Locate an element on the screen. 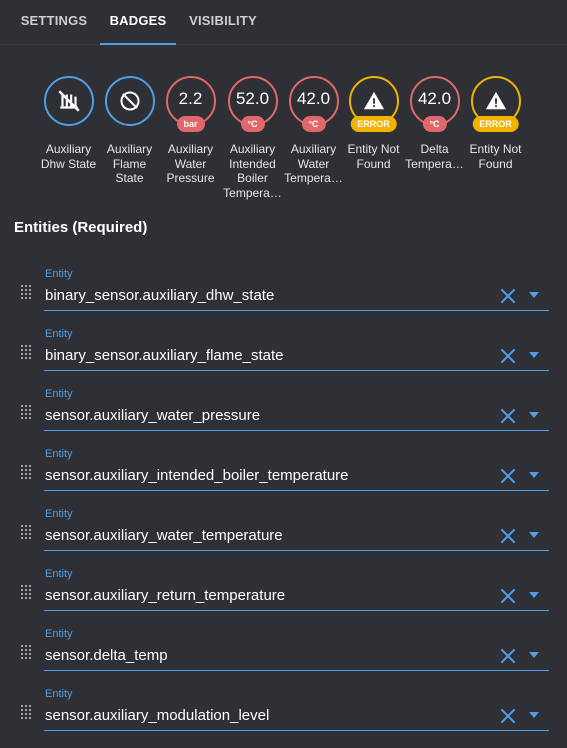  entity-field-value: sensor.auxiliary_return_temperature is located at coordinates (165, 595).